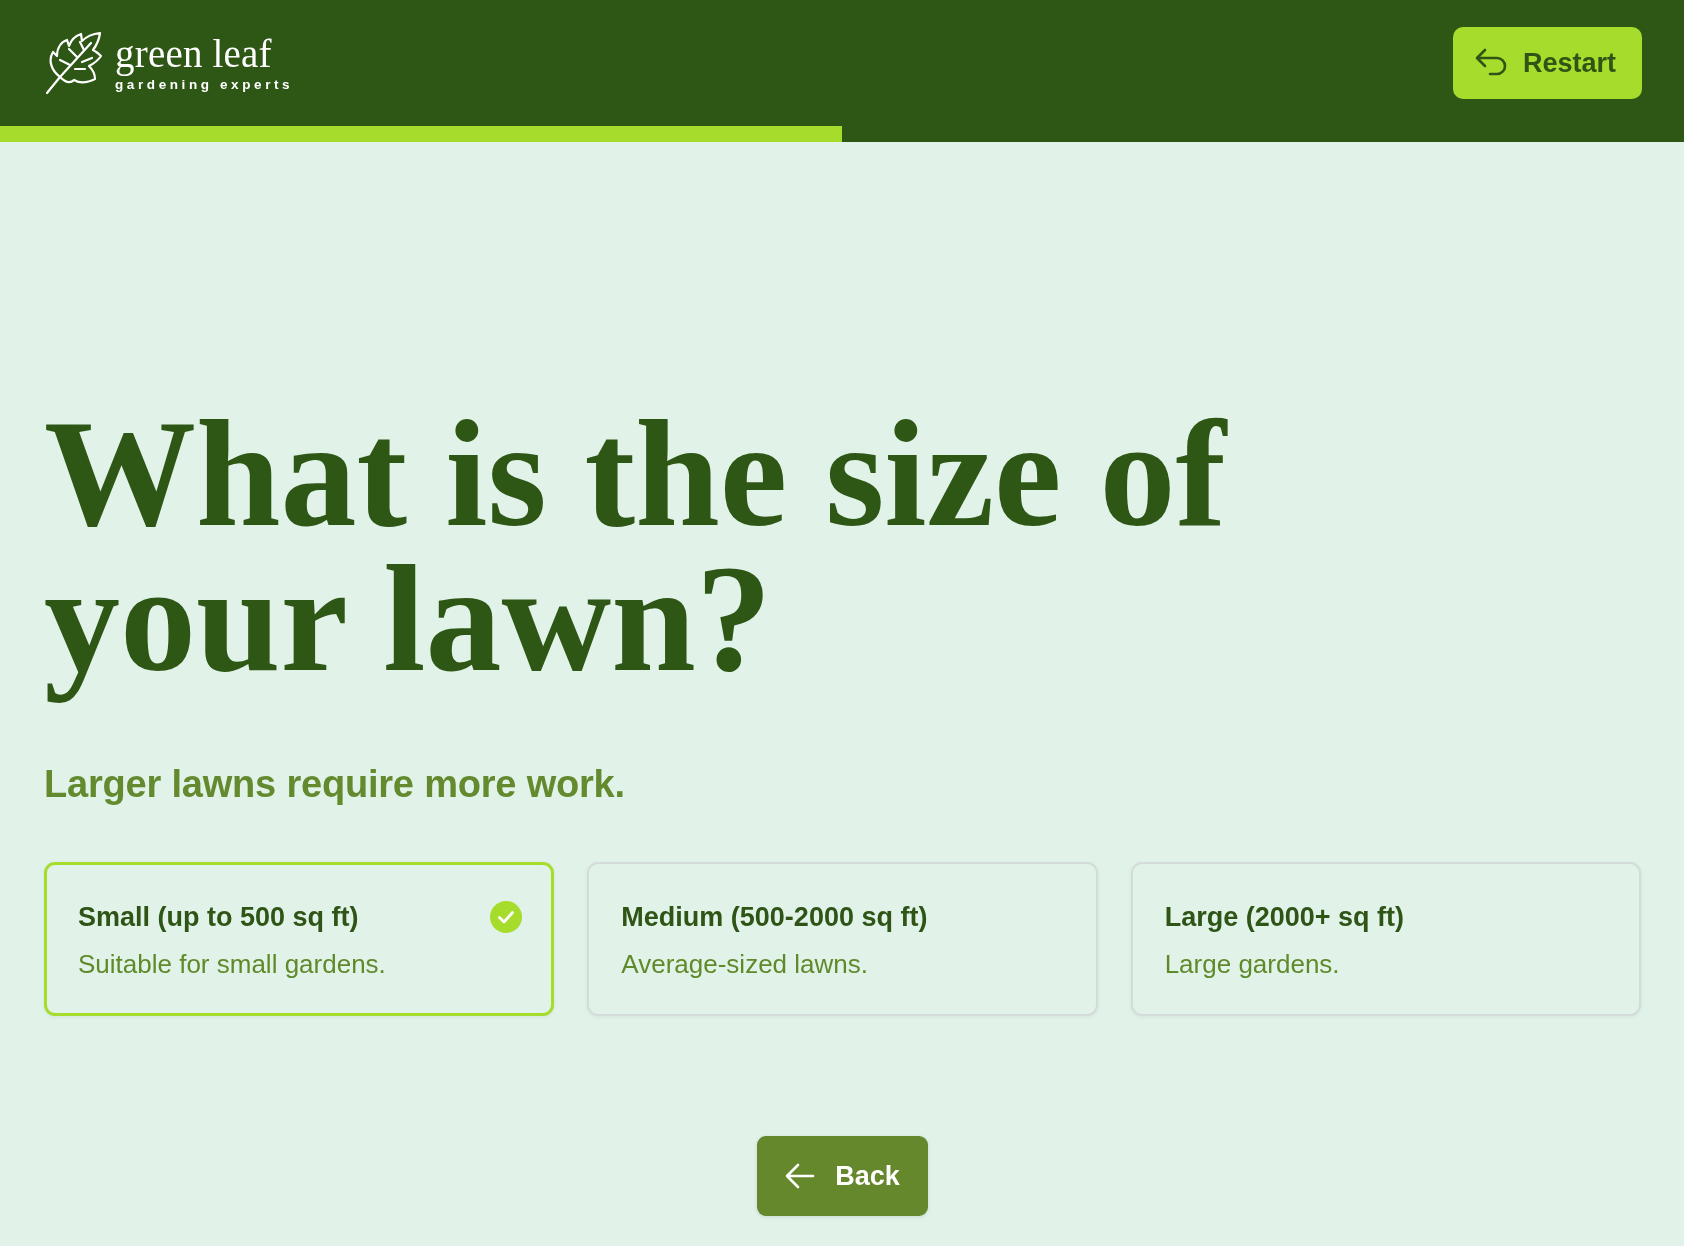 Image resolution: width=1684 pixels, height=1246 pixels. I want to click on question-subtitle: Larger lawns require more work., so click(335, 784).